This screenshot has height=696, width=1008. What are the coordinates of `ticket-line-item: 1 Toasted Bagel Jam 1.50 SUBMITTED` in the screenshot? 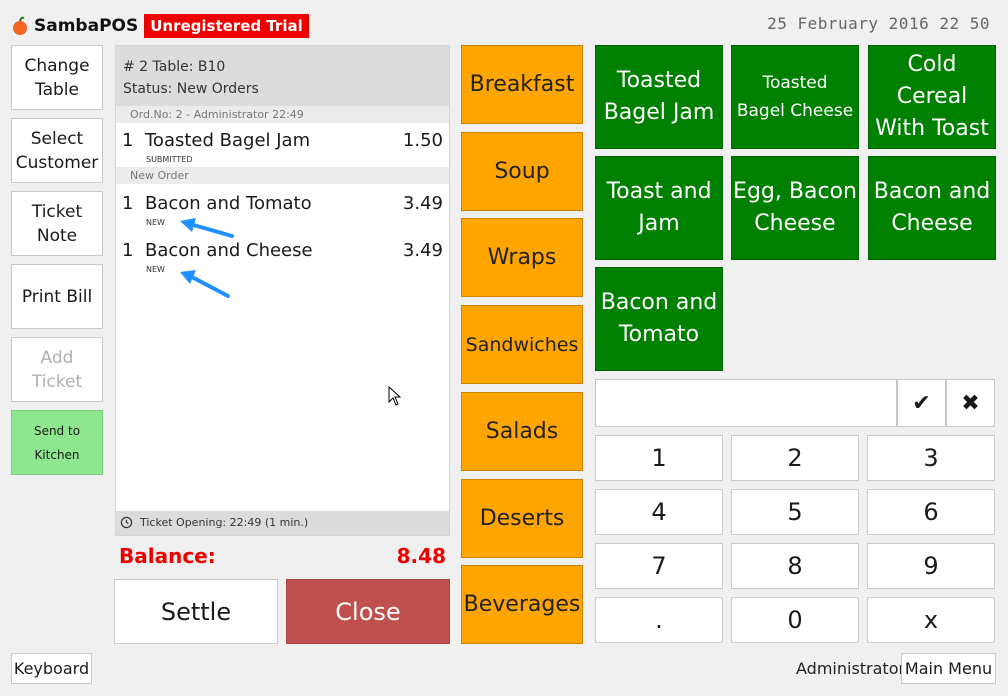 It's located at (282, 147).